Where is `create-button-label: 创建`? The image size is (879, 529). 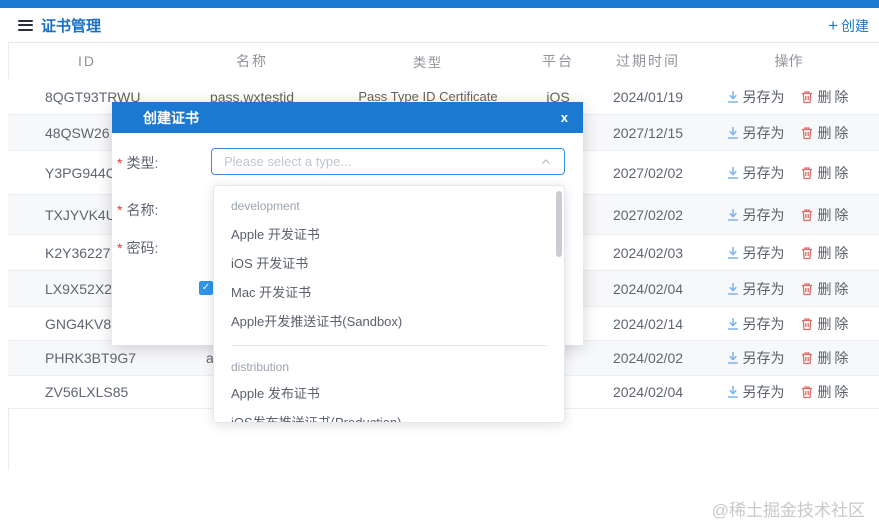
create-button-label: 创建 is located at coordinates (855, 25).